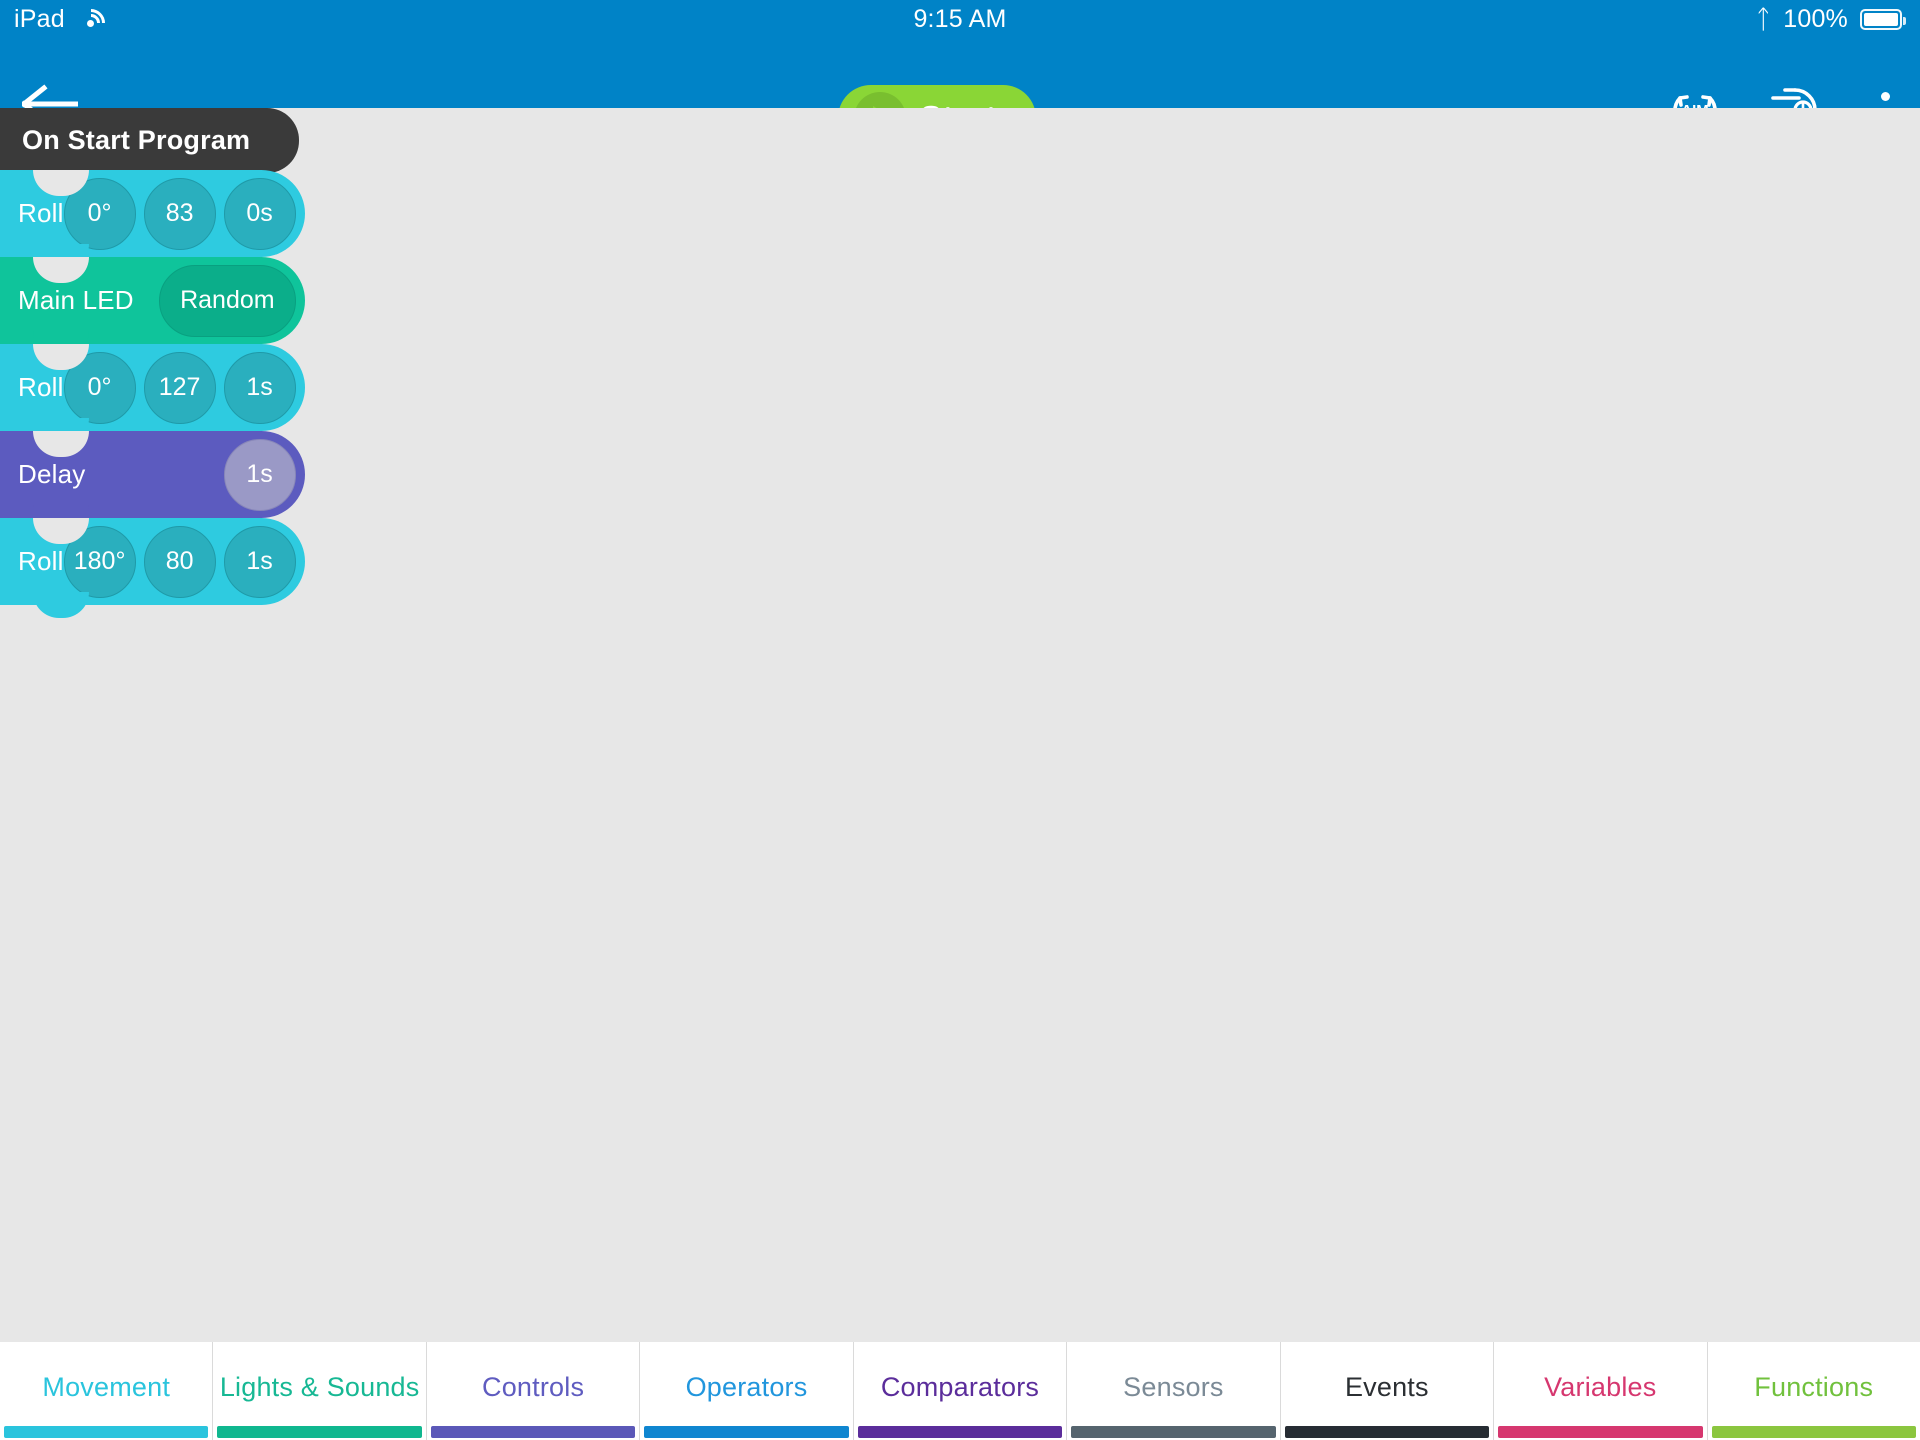 This screenshot has width=1920, height=1440. Describe the element at coordinates (227, 300) in the screenshot. I see `block-param-color: Random` at that location.